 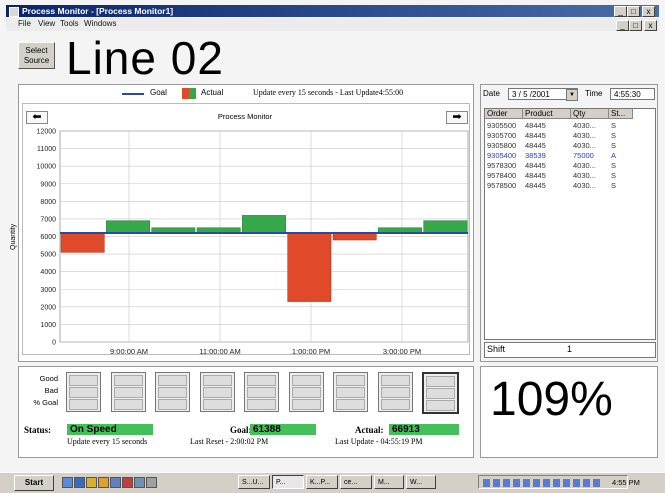 I want to click on goal-value: 61388, so click(x=283, y=429).